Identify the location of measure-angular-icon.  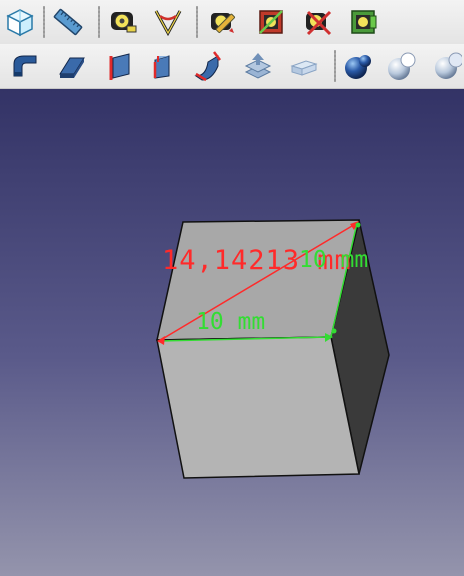
(168, 22).